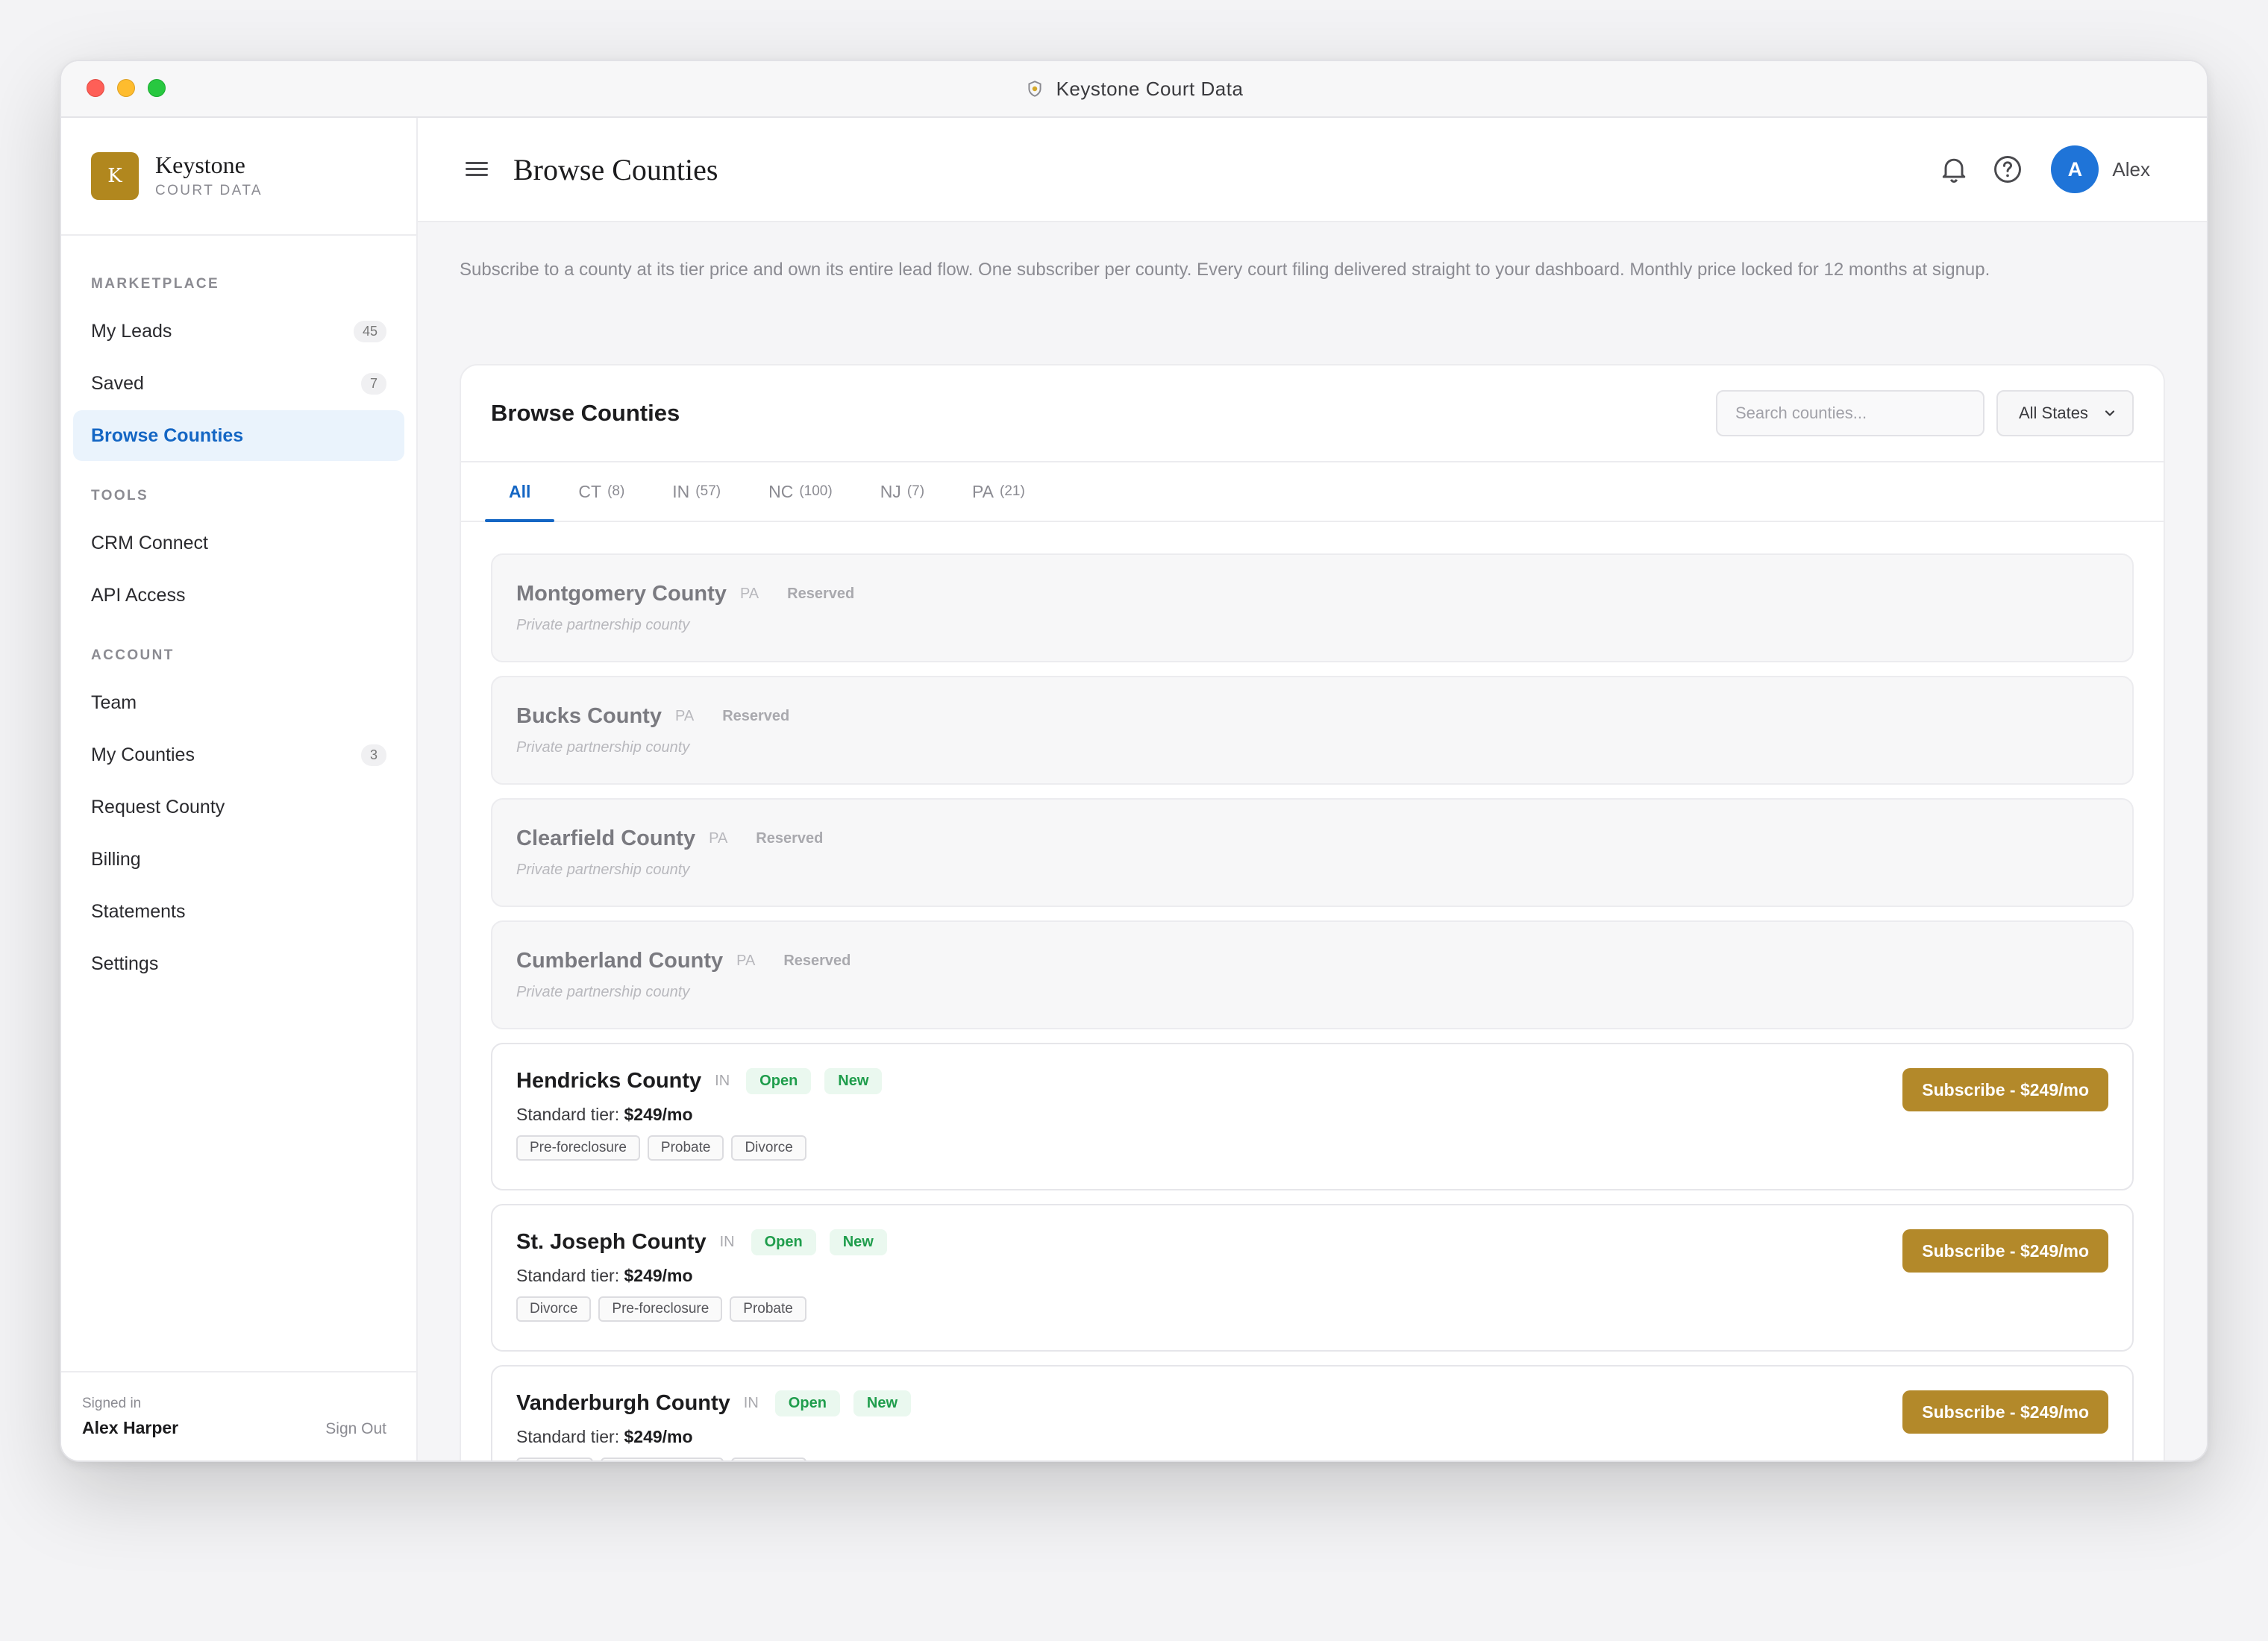  What do you see at coordinates (1012, 491) in the screenshot?
I see `tab-count: (21)` at bounding box center [1012, 491].